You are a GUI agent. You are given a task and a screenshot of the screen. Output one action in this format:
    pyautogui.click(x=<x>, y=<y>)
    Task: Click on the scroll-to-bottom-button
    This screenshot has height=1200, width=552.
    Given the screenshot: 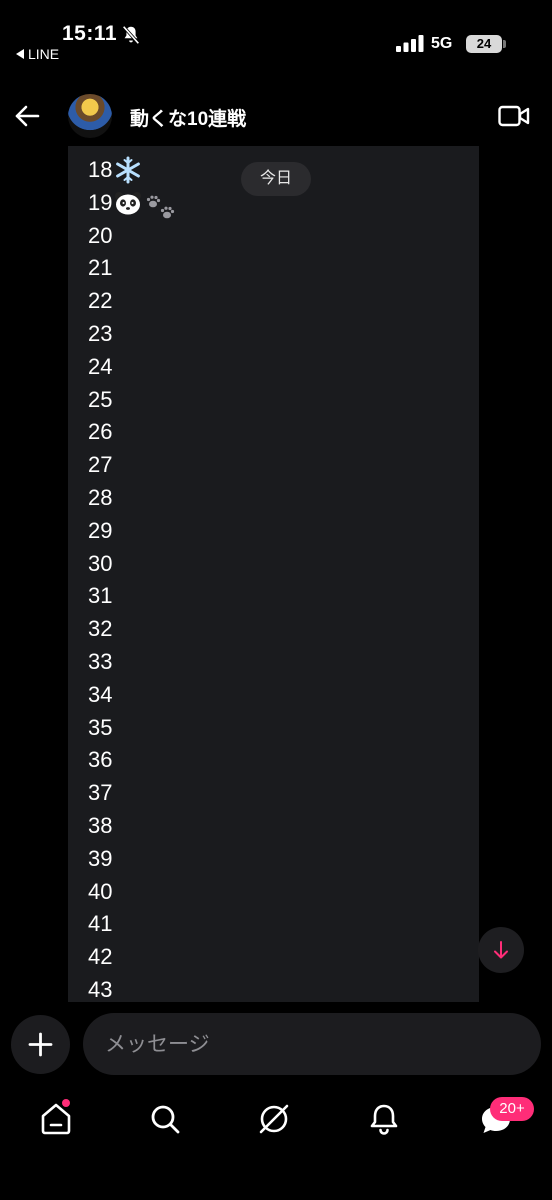 What is the action you would take?
    pyautogui.click(x=501, y=950)
    